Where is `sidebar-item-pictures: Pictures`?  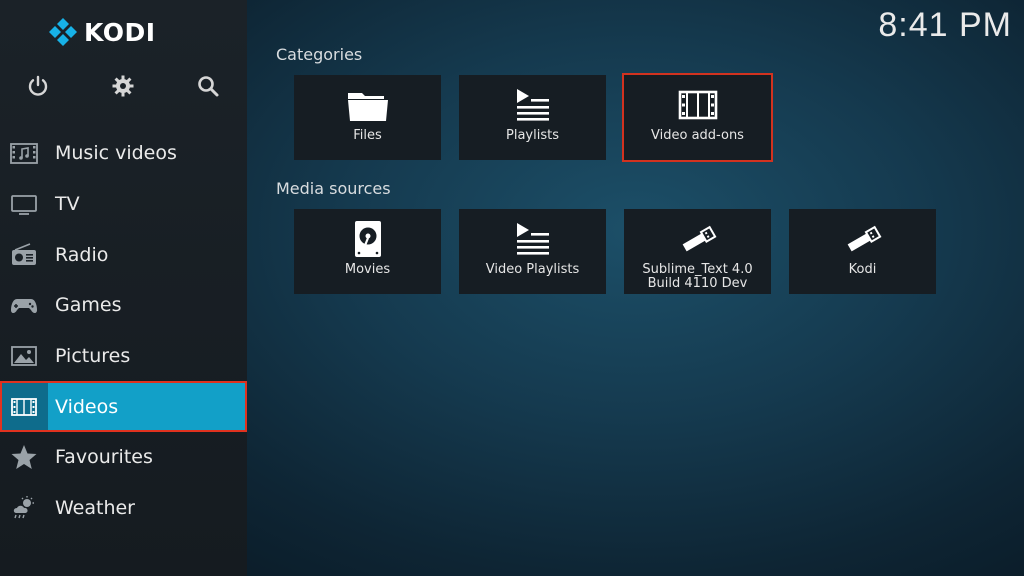
sidebar-item-pictures: Pictures is located at coordinates (123, 356).